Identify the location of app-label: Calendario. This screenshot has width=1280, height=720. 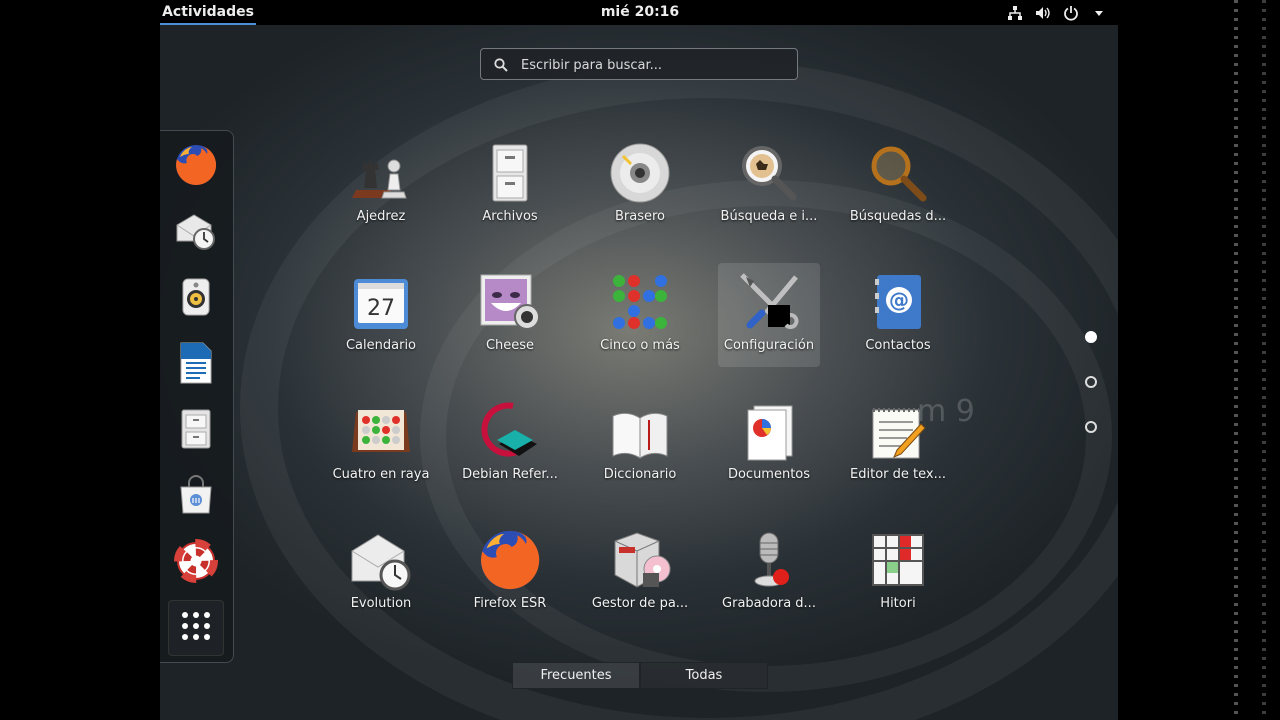
(381, 345).